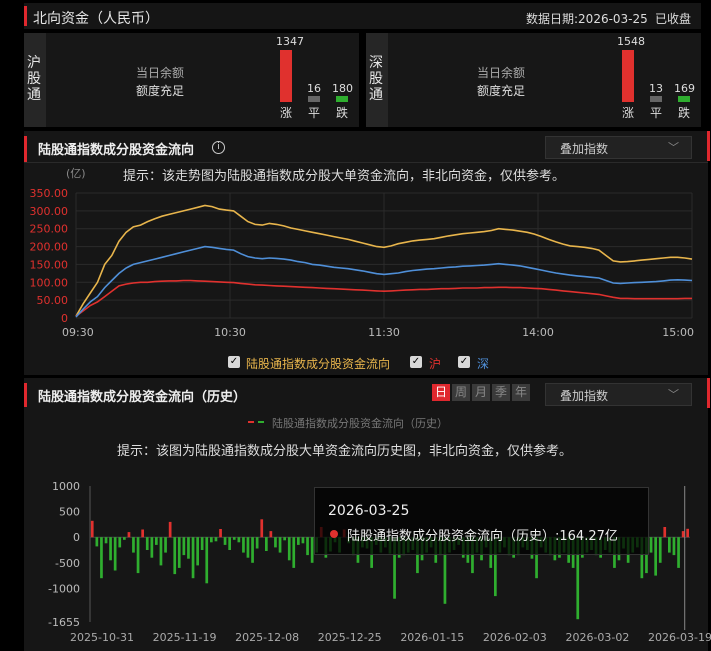  I want to click on y-tick-label: -500, so click(67, 563).